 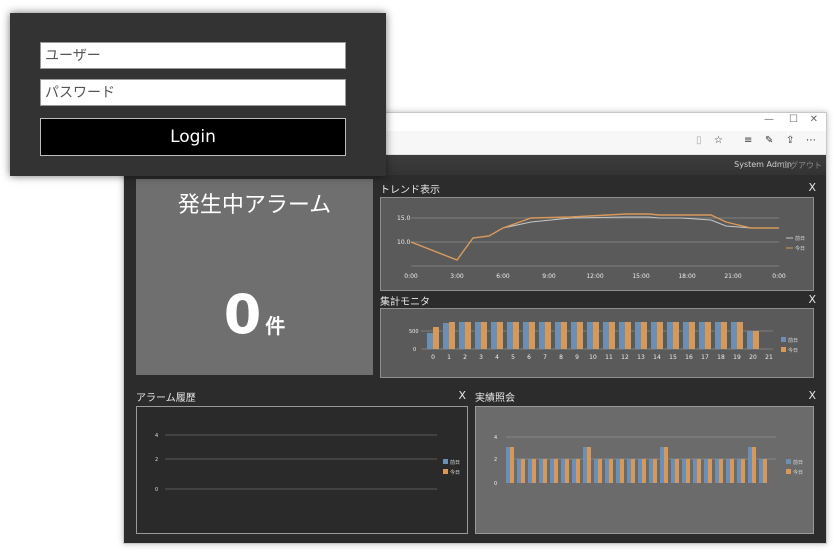 I want to click on svg-text: 6:00, so click(x=503, y=276).